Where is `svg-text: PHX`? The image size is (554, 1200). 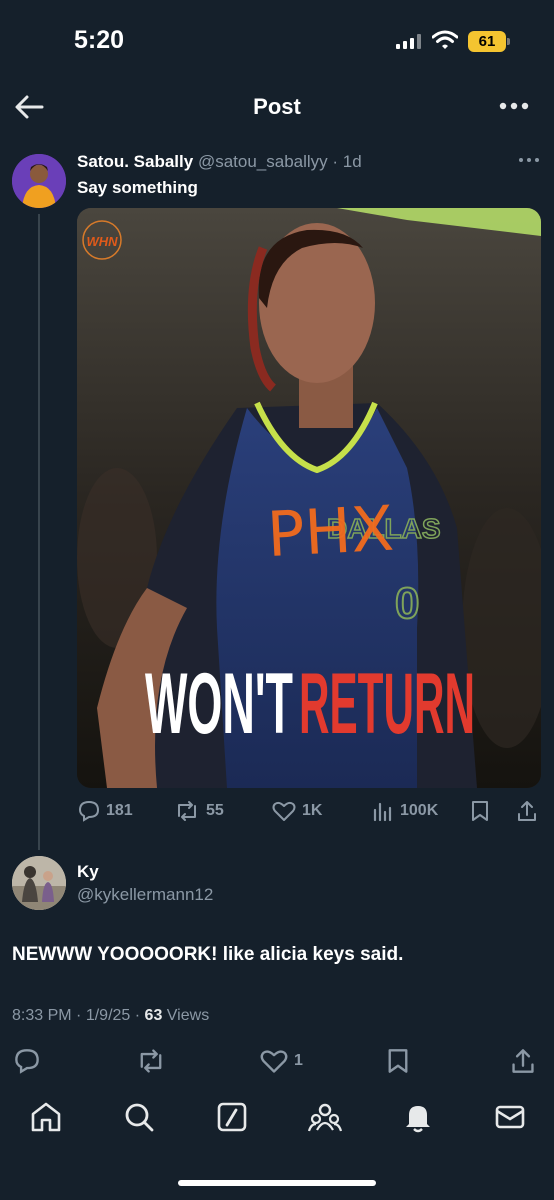 svg-text: PHX is located at coordinates (330, 532).